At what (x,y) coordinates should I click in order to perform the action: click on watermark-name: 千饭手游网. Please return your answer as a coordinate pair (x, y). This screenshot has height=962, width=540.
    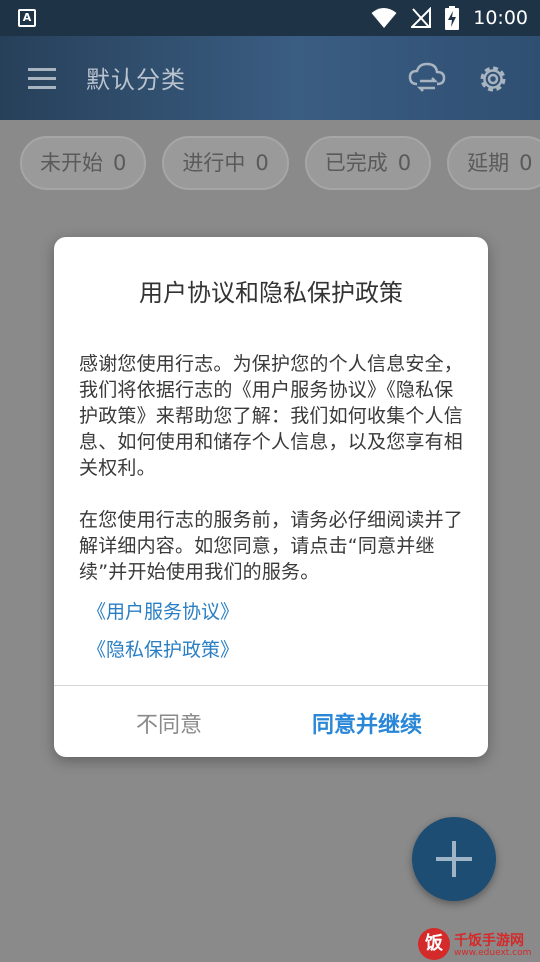
    Looking at the image, I should click on (489, 941).